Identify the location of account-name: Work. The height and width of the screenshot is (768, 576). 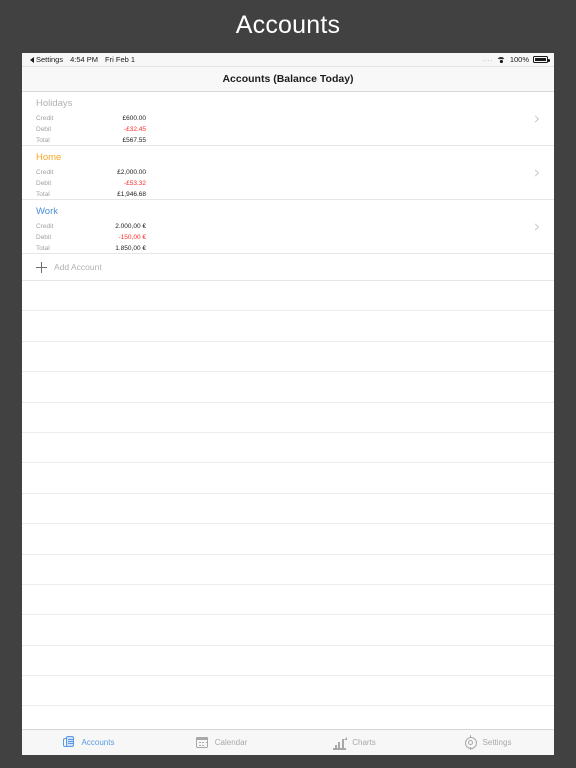
(47, 211).